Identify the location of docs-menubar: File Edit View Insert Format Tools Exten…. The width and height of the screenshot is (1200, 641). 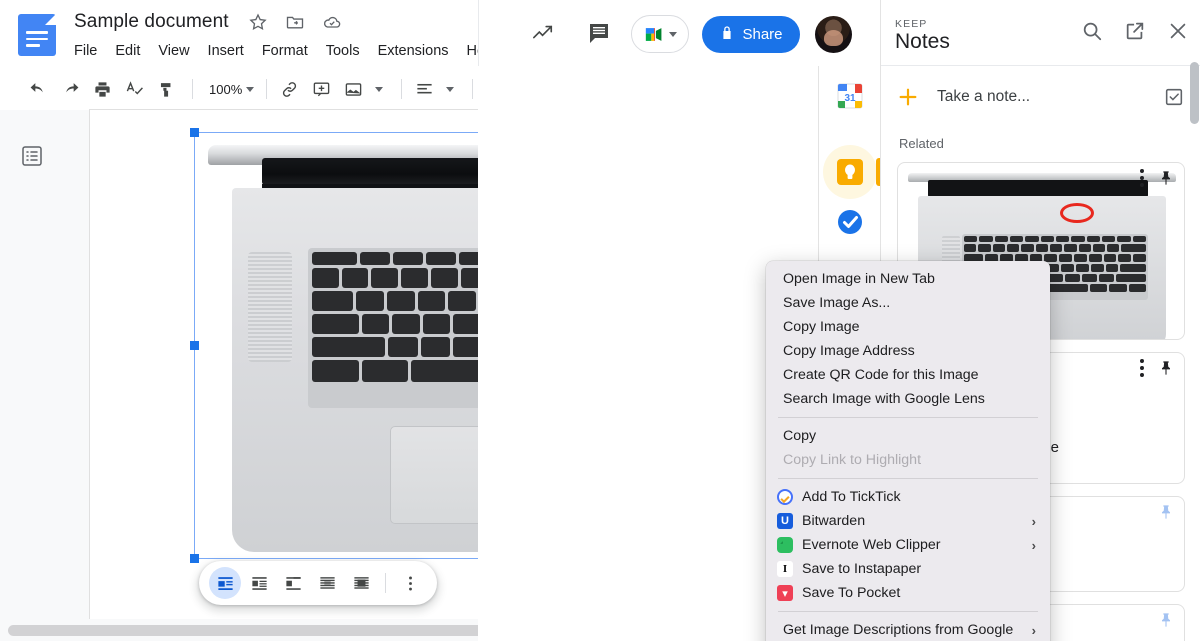
(276, 51).